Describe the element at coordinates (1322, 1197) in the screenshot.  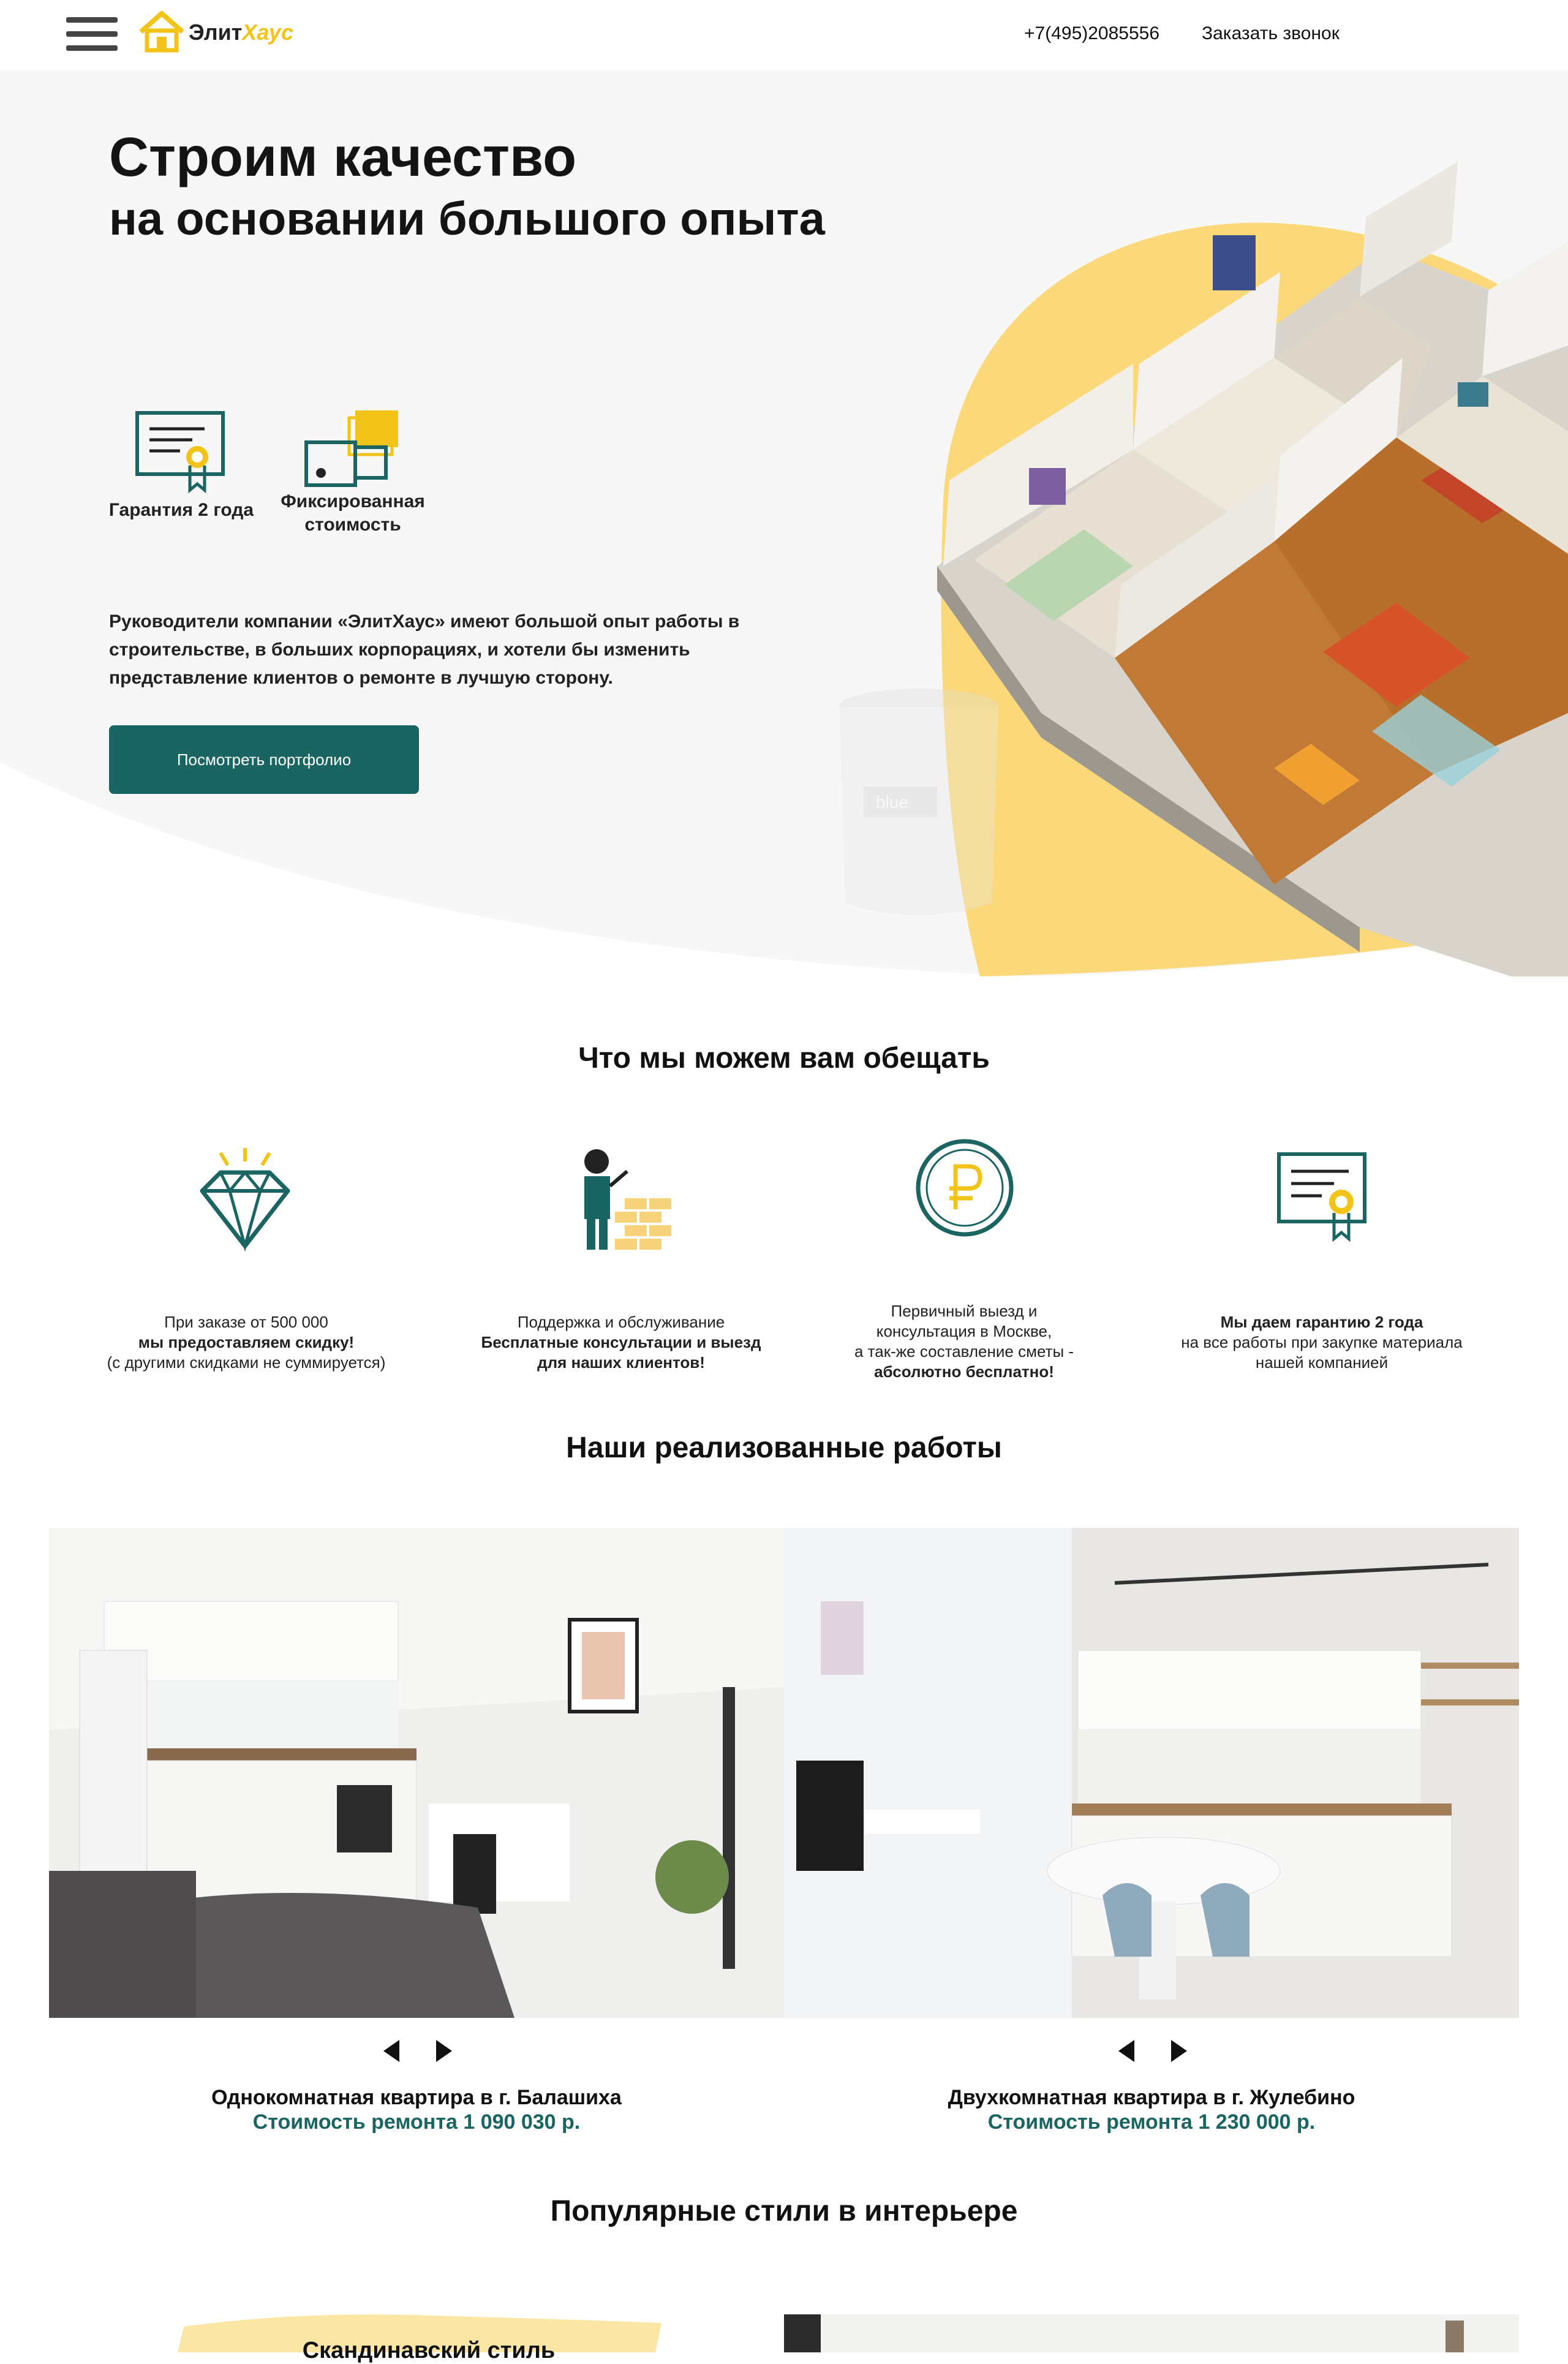
I see `warranty-certificate-icon` at that location.